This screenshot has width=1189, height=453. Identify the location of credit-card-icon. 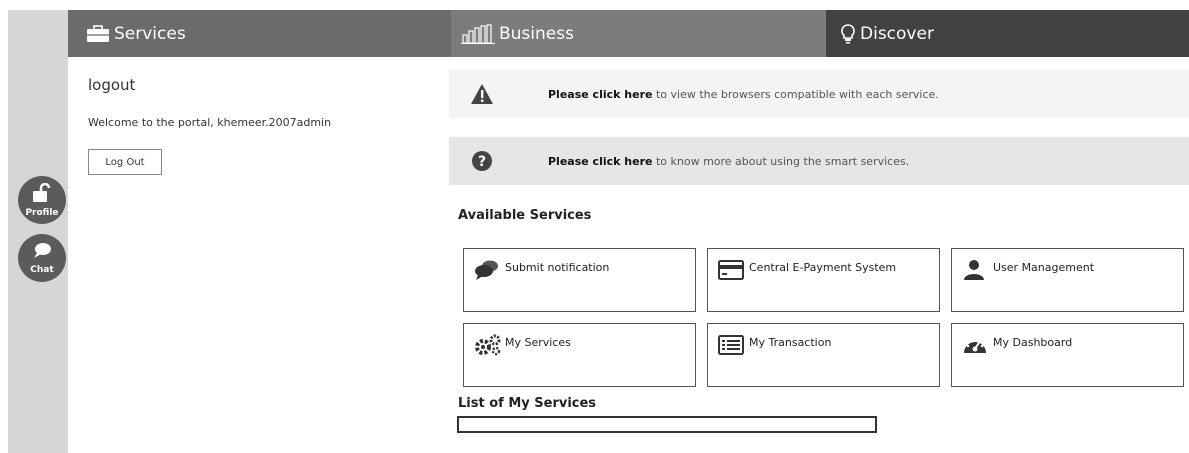
(731, 272).